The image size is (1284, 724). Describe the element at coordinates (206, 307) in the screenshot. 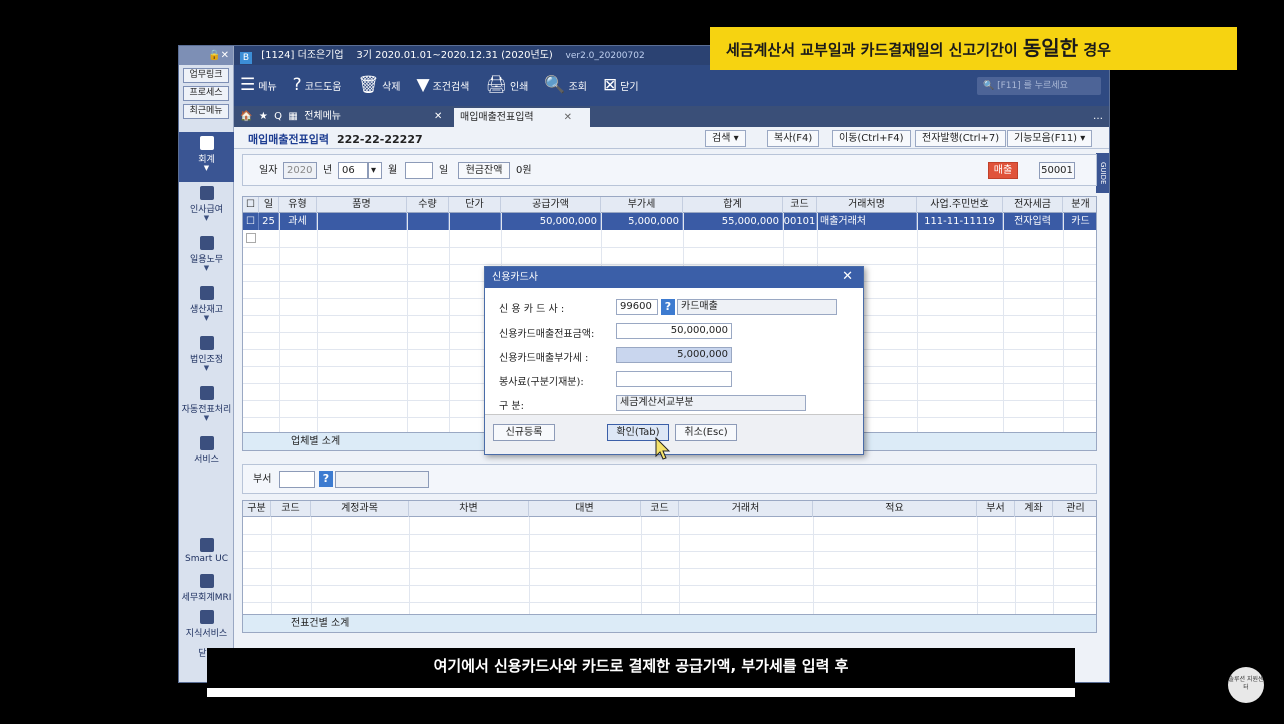

I see `sidebar-item-production: 생산재고 ▼` at that location.